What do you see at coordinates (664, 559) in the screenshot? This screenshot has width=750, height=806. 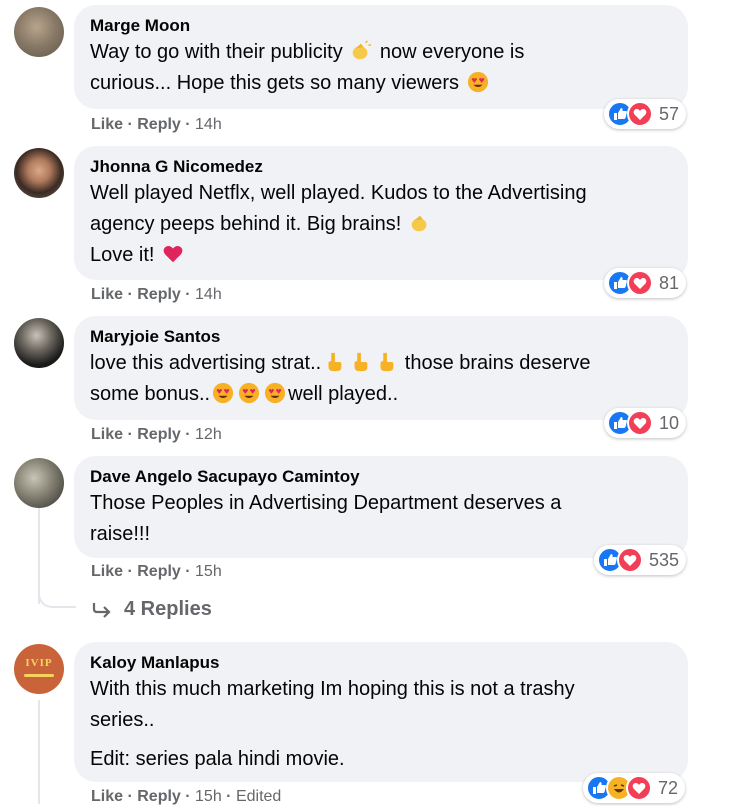 I see `reaction-count: 535` at bounding box center [664, 559].